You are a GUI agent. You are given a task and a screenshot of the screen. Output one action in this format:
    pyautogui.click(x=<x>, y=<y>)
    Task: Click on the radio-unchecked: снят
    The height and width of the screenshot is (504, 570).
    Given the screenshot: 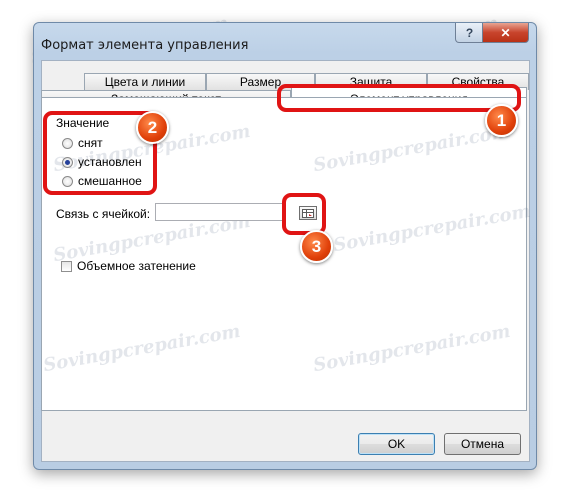 What is the action you would take?
    pyautogui.click(x=82, y=143)
    